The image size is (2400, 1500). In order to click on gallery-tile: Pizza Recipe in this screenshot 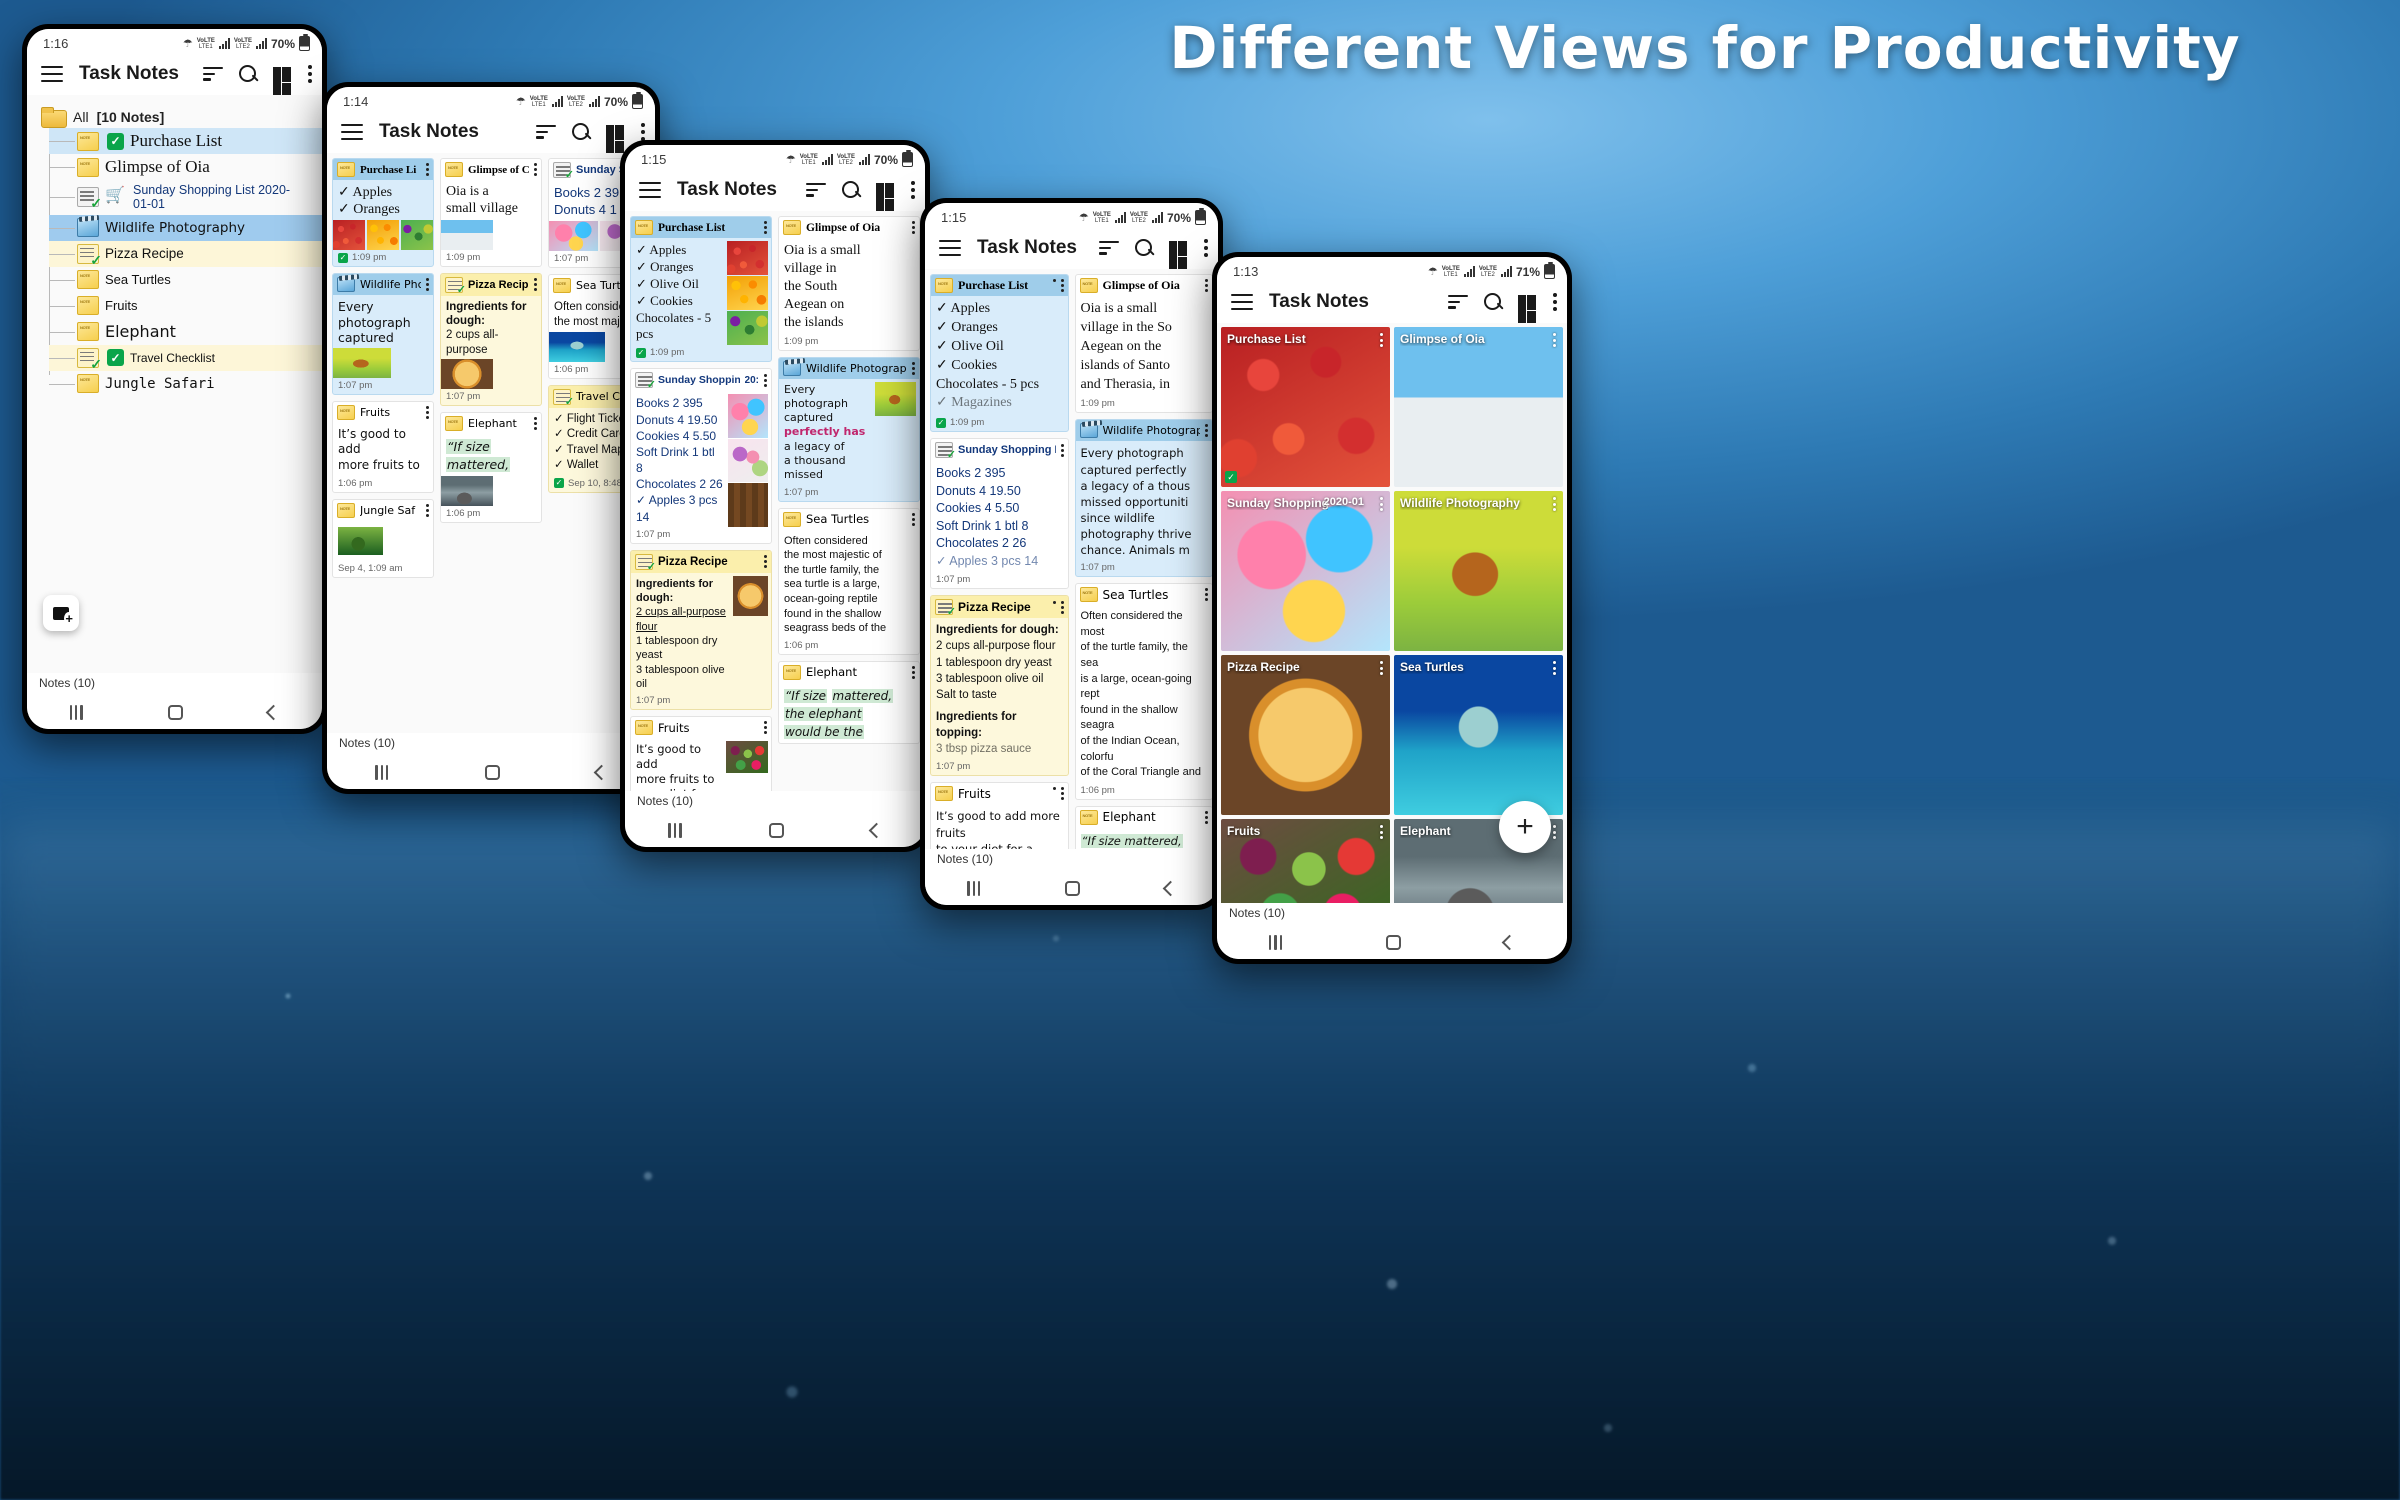, I will do `click(1305, 735)`.